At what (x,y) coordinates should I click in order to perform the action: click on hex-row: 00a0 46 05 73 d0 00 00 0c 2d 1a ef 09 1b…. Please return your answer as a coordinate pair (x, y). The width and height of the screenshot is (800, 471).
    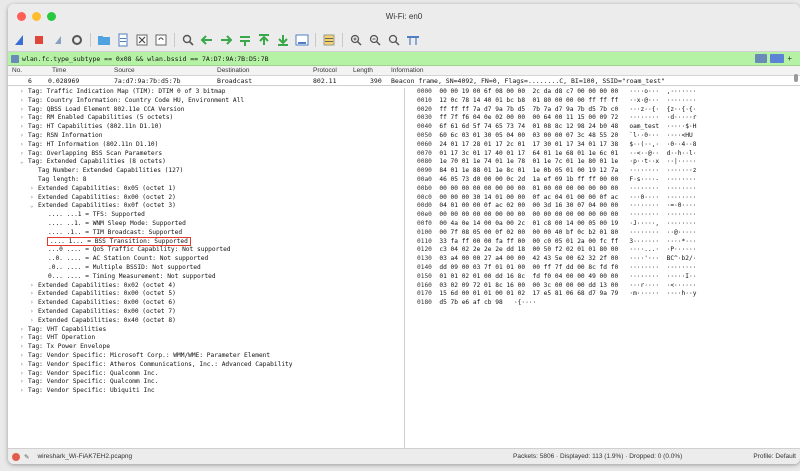
    Looking at the image, I should click on (608, 180).